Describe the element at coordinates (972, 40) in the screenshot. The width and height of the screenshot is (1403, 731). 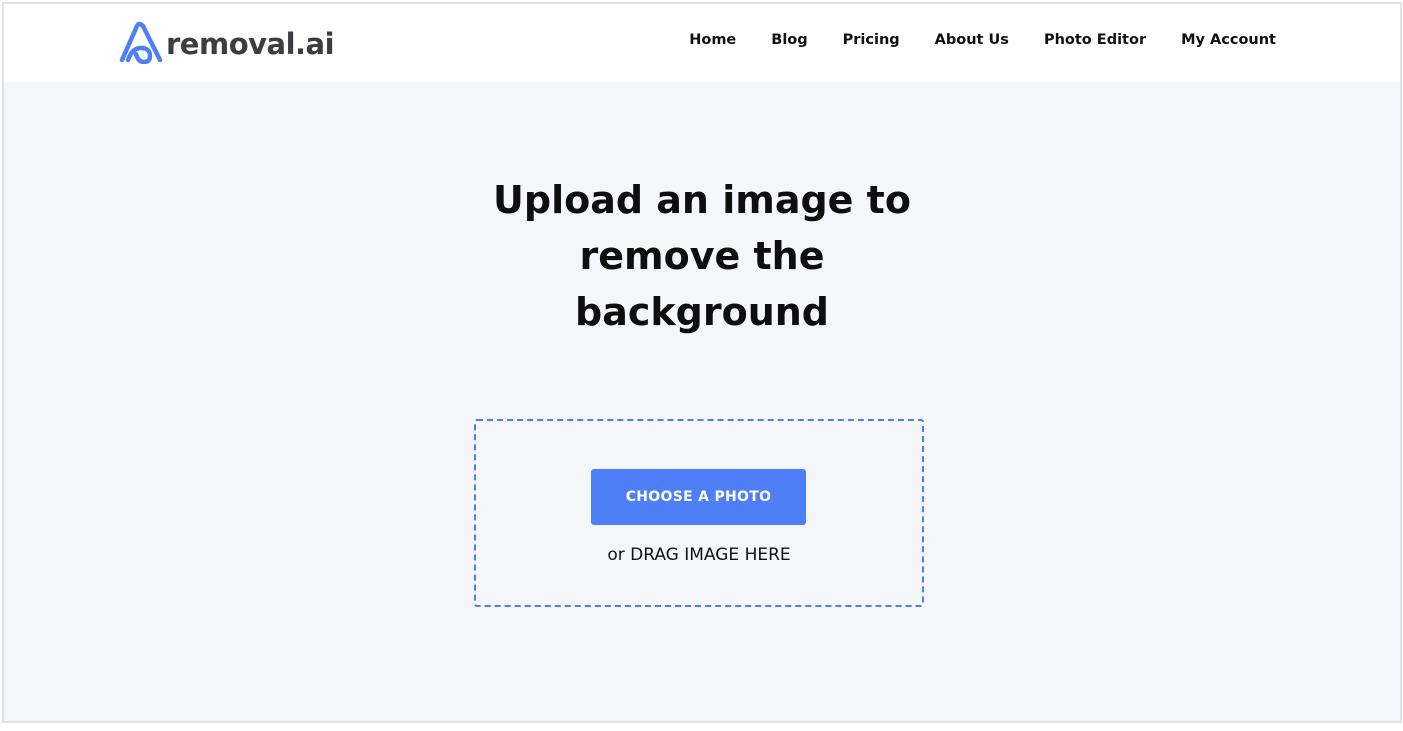
I see `nav-about-us: About Us` at that location.